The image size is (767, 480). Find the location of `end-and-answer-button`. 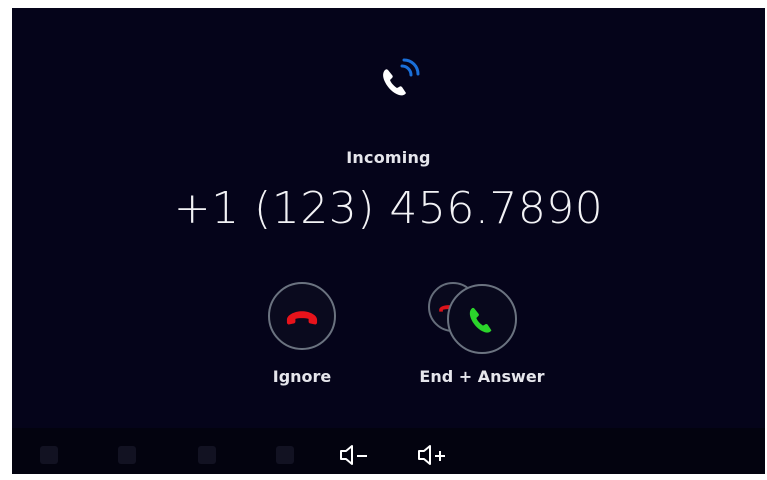

end-and-answer-button is located at coordinates (482, 319).